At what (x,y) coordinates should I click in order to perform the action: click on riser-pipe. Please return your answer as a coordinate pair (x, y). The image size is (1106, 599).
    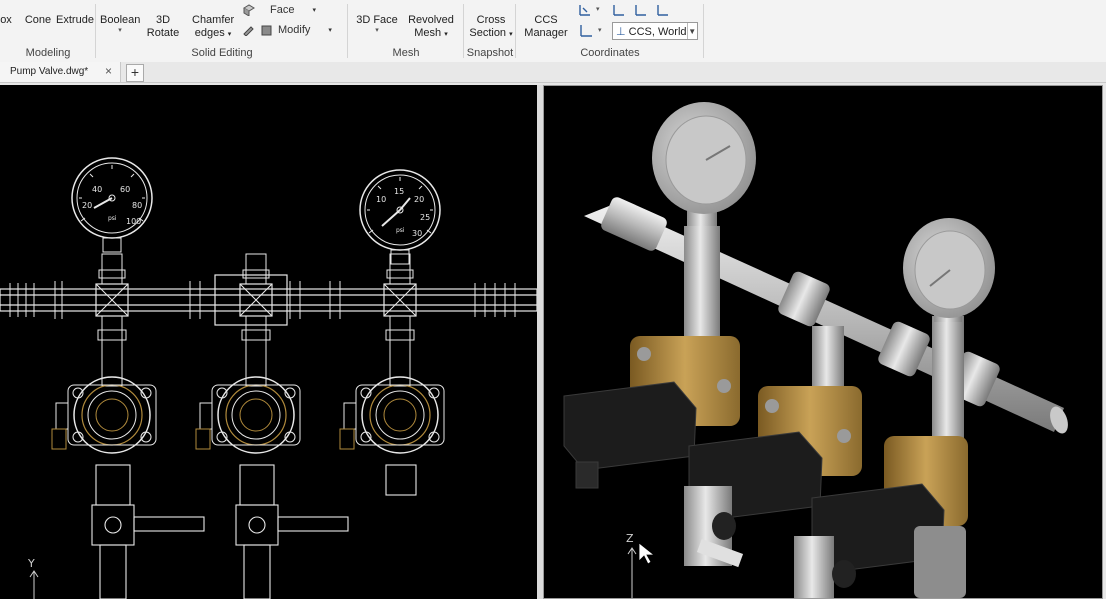
    Looking at the image, I should click on (948, 381).